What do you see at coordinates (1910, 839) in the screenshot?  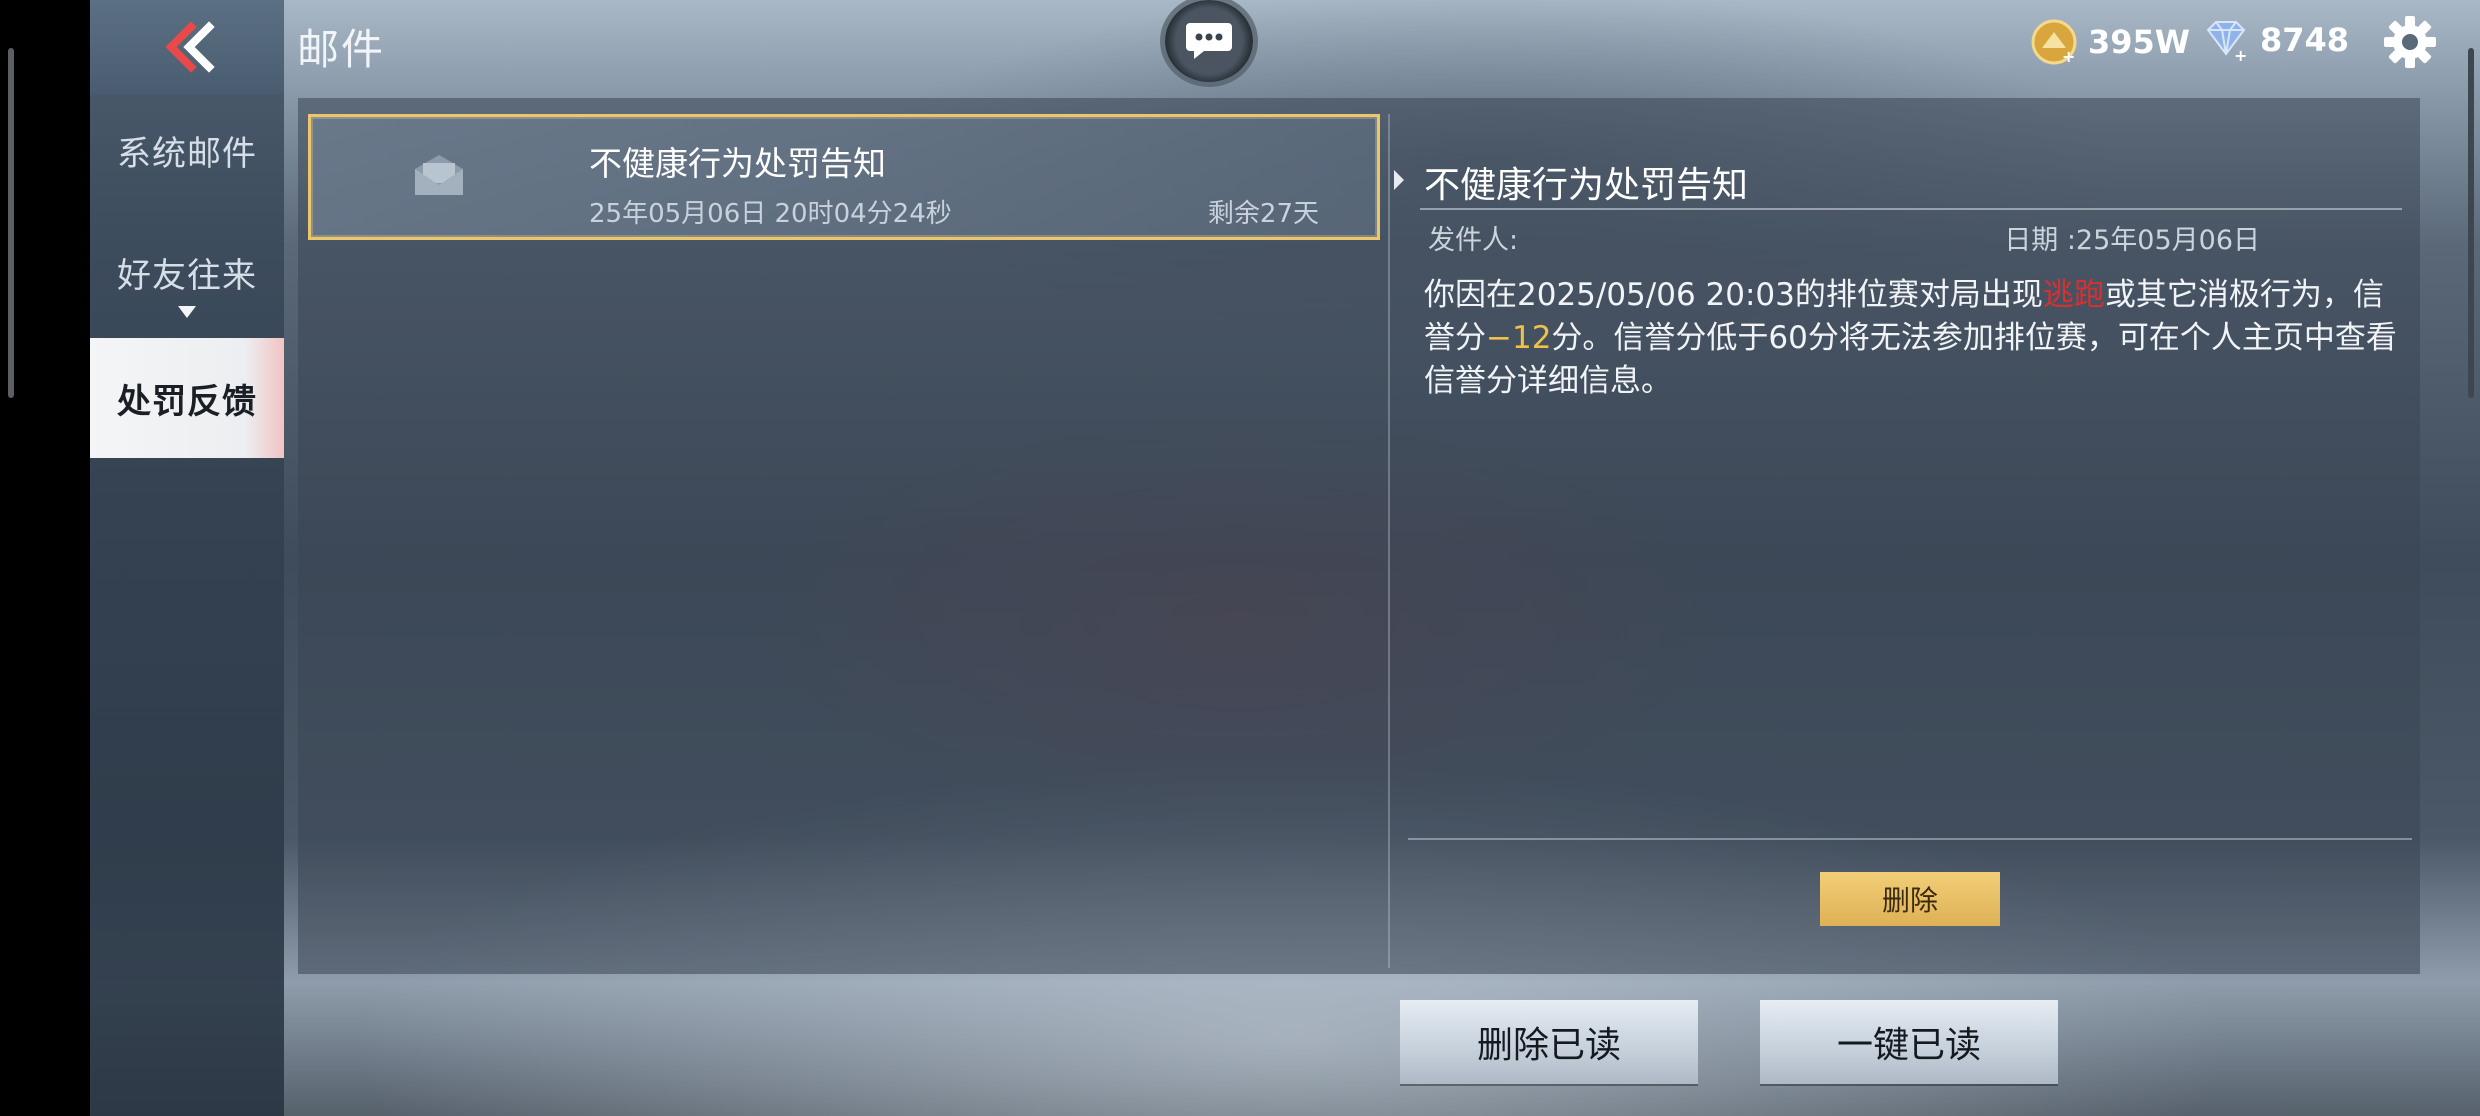 I see `detail-footer-divider` at bounding box center [1910, 839].